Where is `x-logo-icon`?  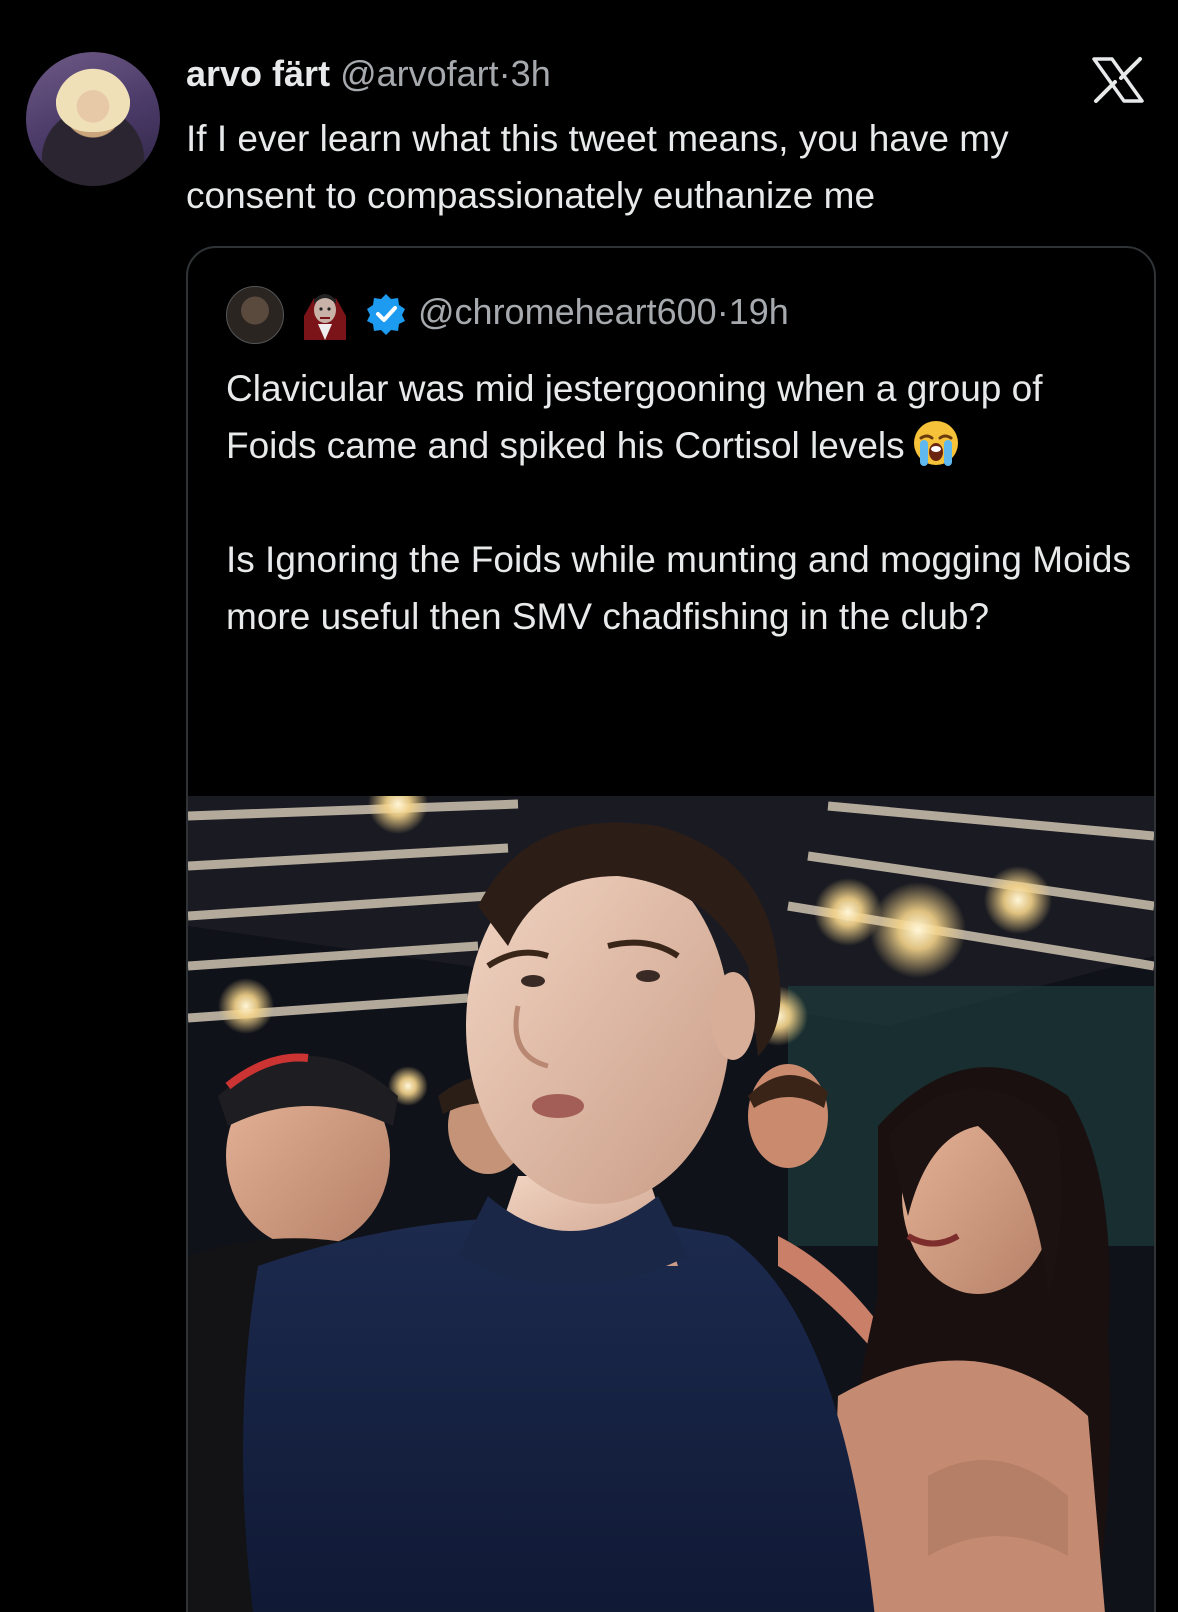
x-logo-icon is located at coordinates (1118, 80).